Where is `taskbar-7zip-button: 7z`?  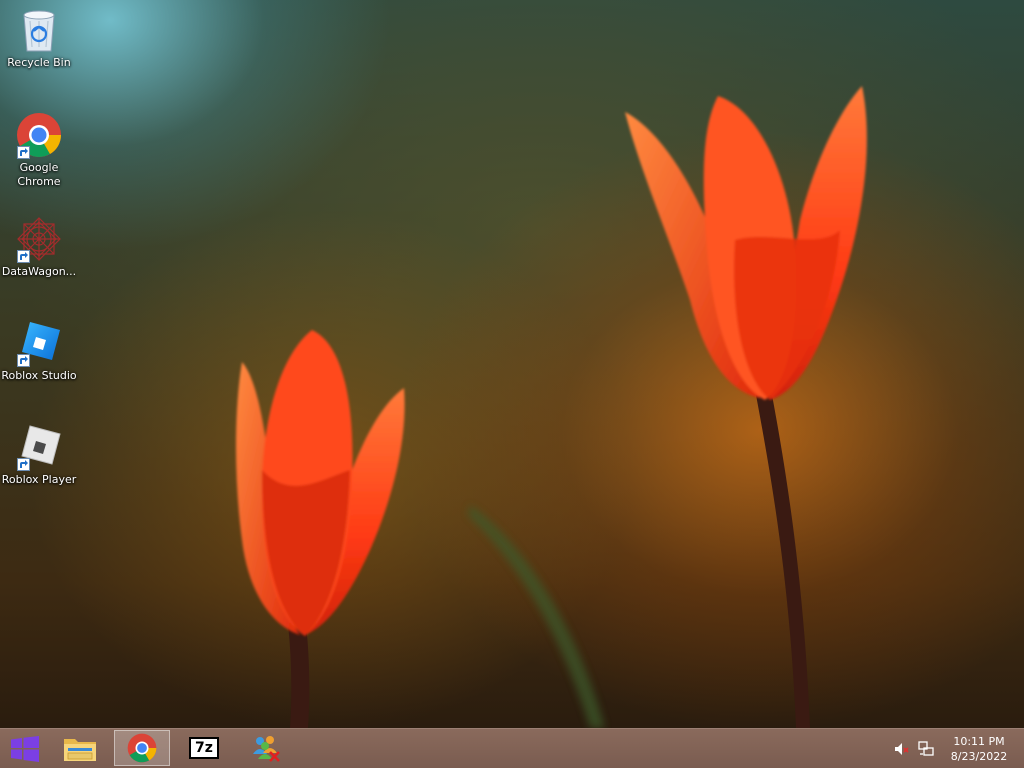
taskbar-7zip-button: 7z is located at coordinates (204, 748).